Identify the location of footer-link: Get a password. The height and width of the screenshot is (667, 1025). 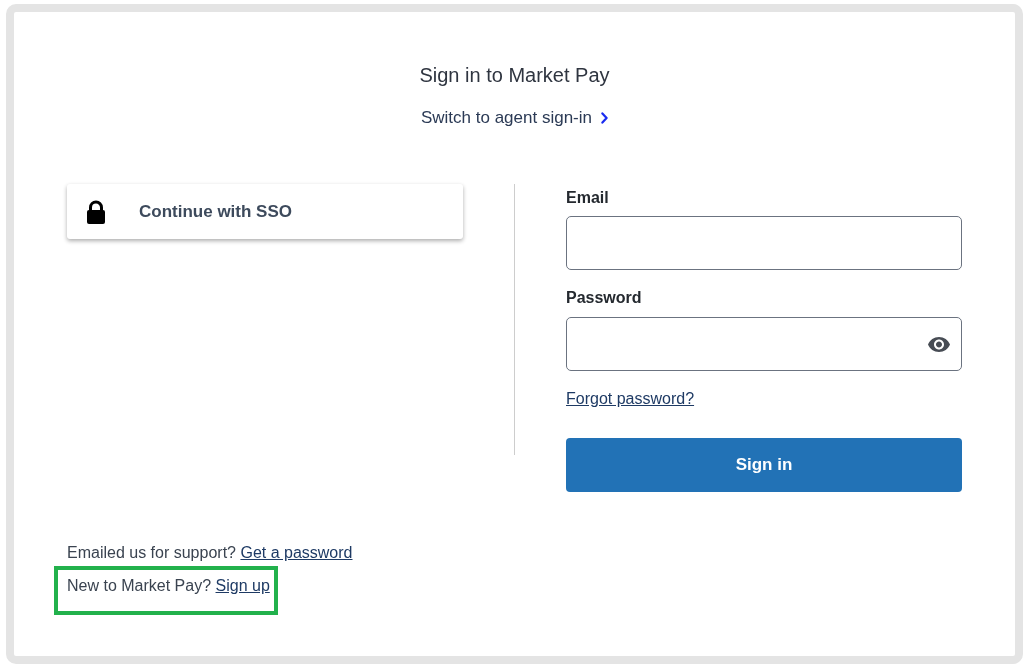
(296, 552).